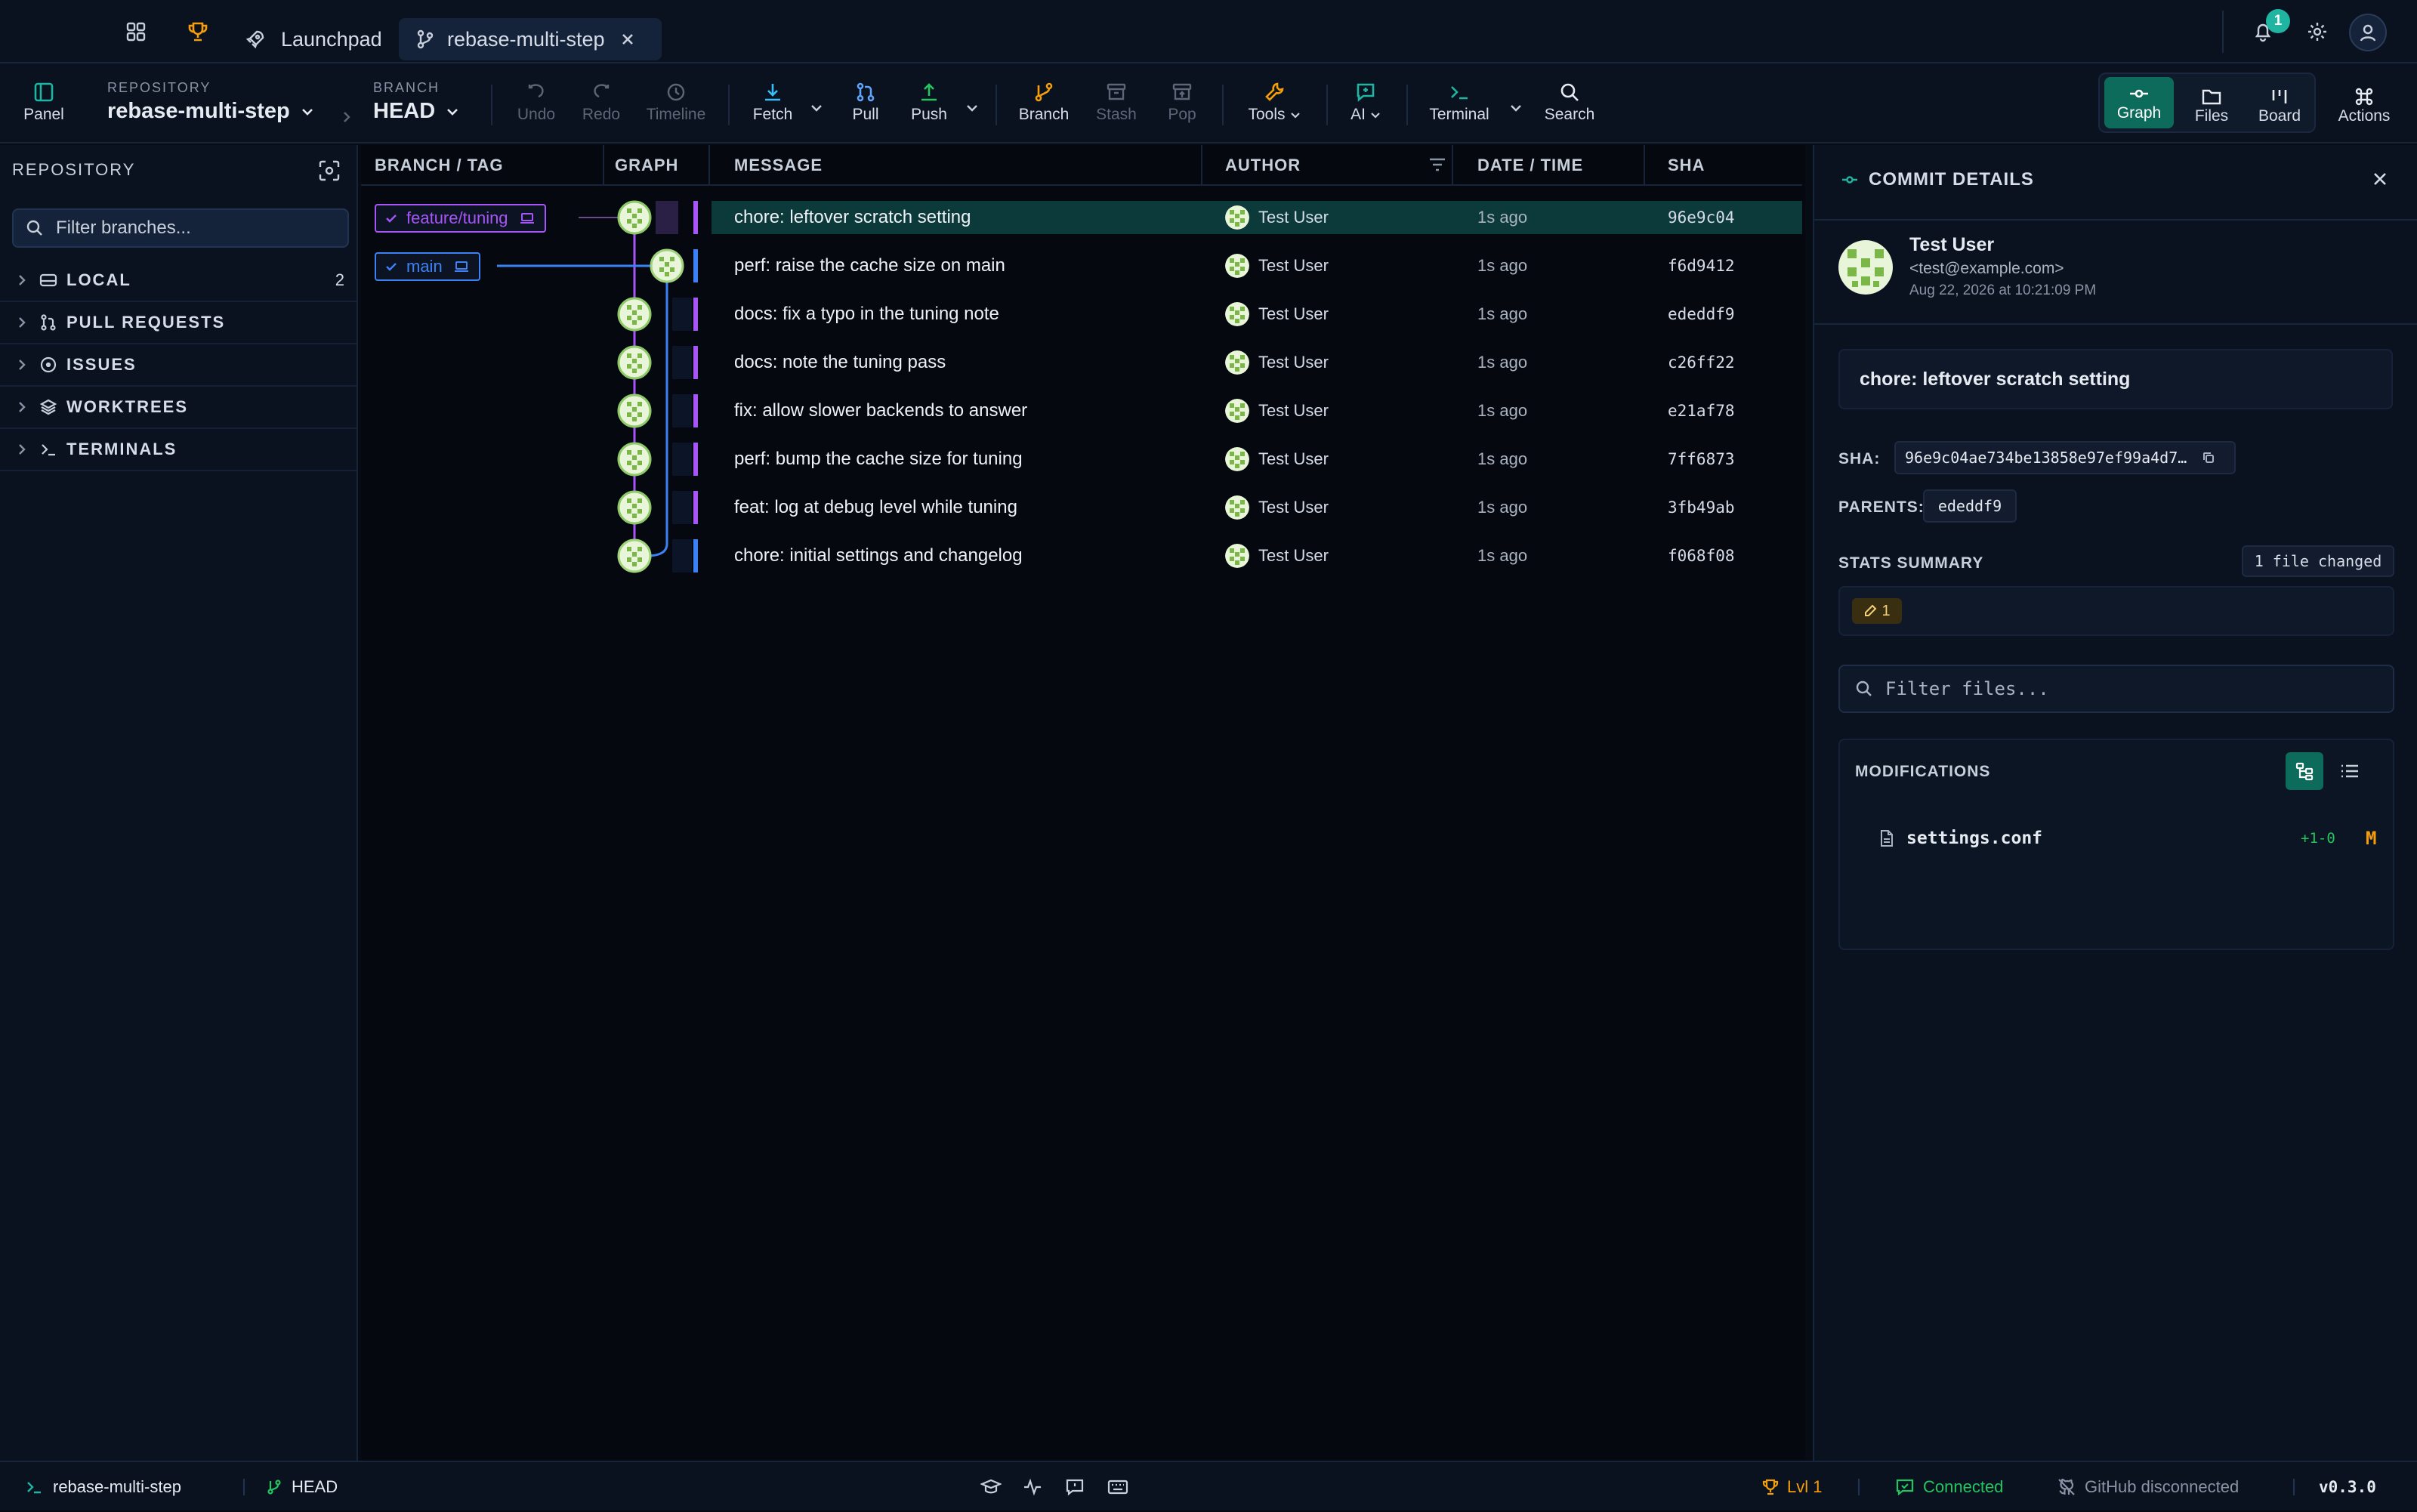 The width and height of the screenshot is (2417, 1512). I want to click on branch-ref-pill: feature/tuning, so click(460, 218).